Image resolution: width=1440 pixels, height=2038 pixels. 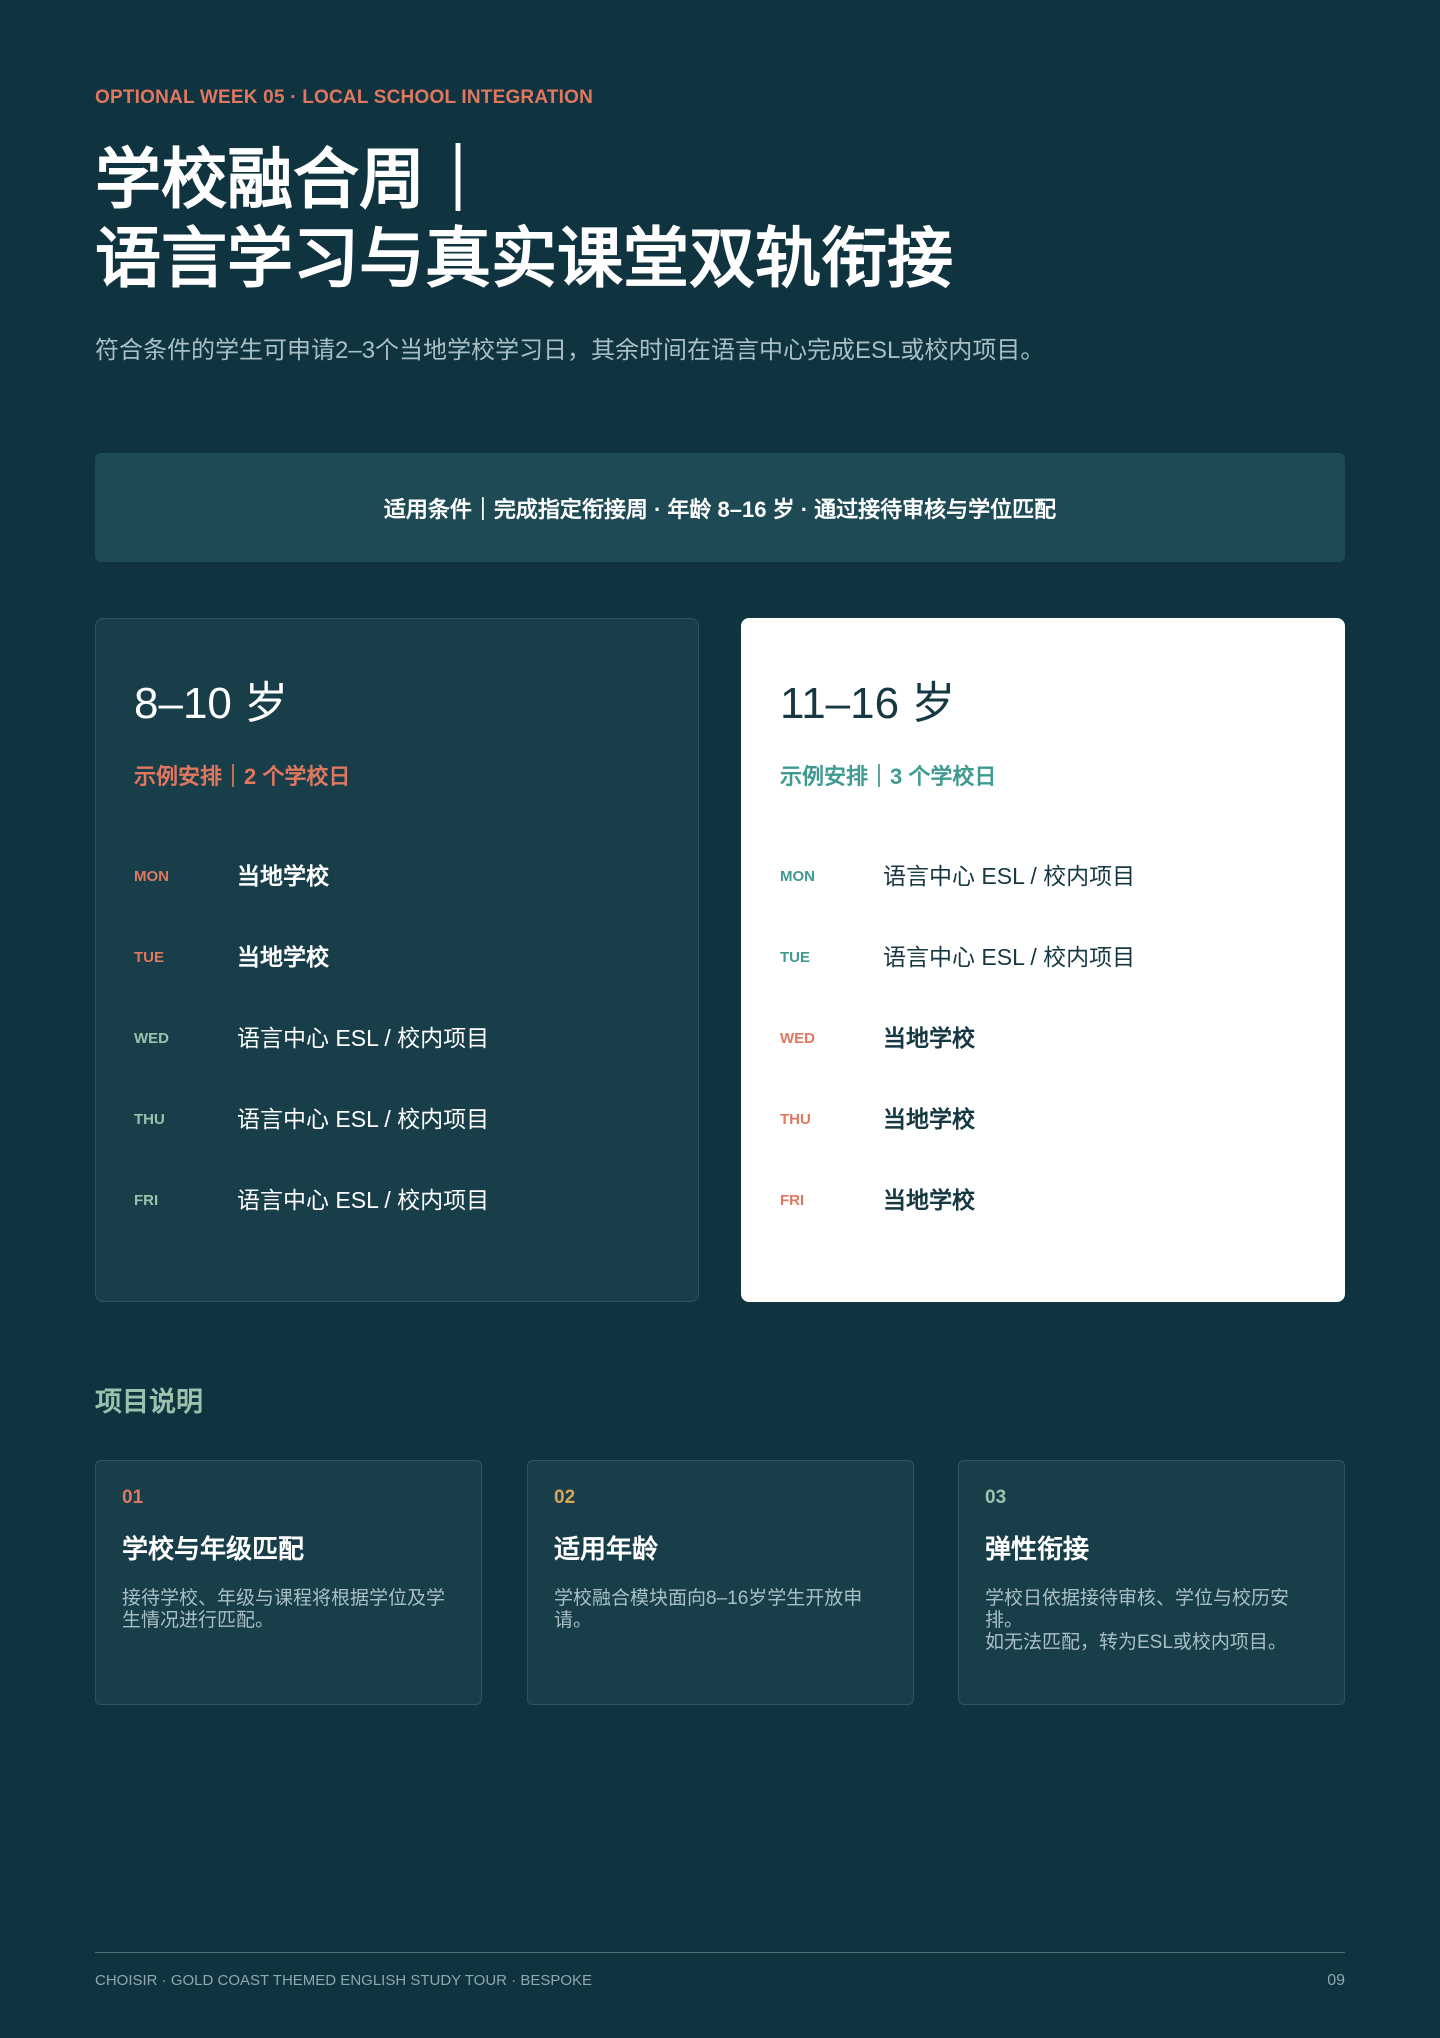 What do you see at coordinates (606, 1549) in the screenshot?
I see `note-title: 适用年龄` at bounding box center [606, 1549].